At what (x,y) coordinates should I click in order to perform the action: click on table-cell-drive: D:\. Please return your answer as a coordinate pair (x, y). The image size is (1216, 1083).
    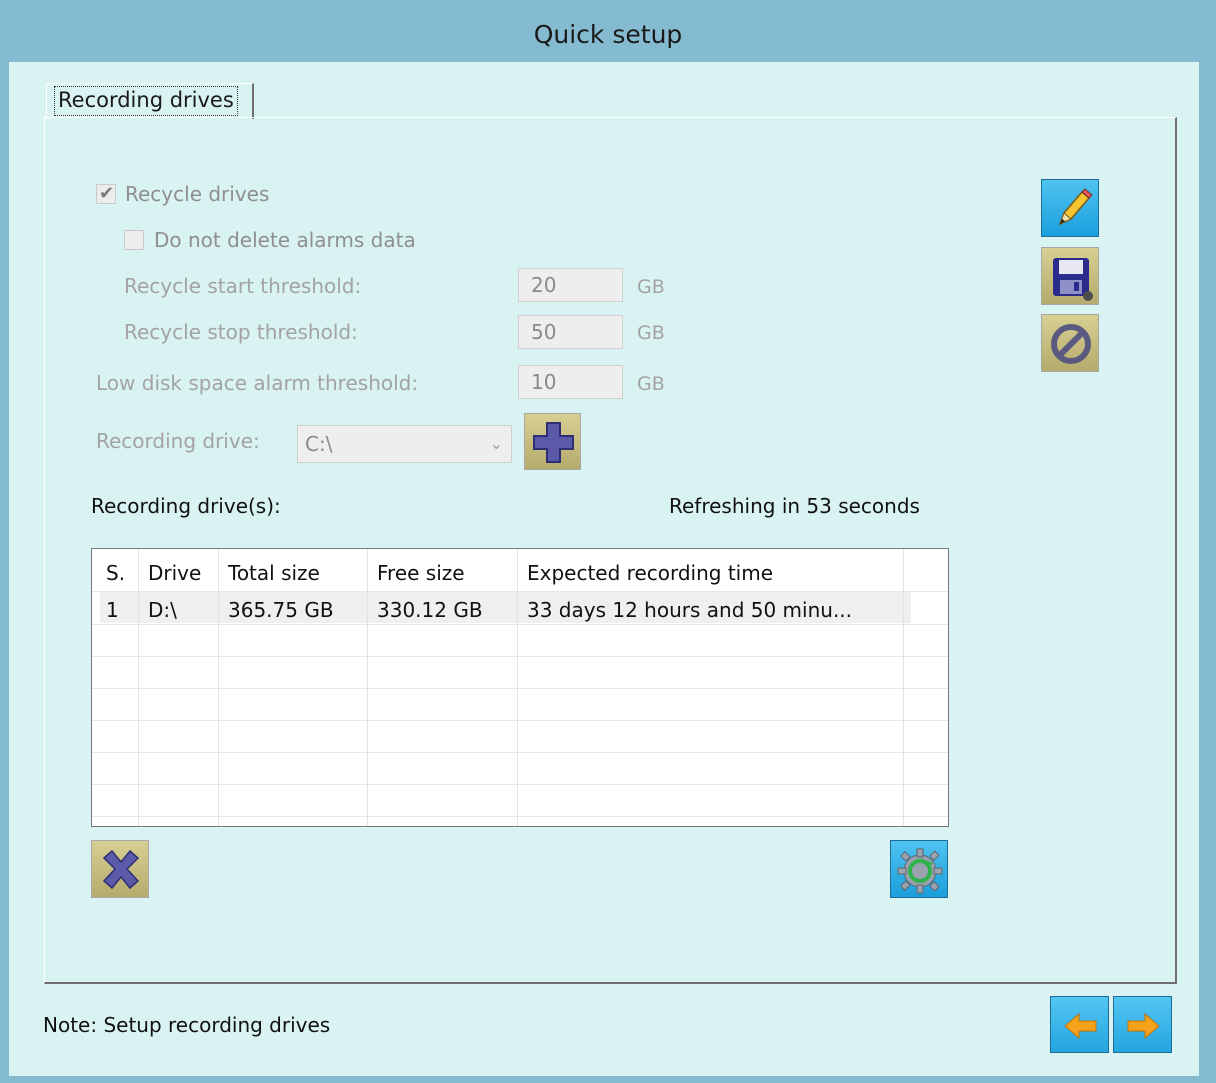
    Looking at the image, I should click on (162, 610).